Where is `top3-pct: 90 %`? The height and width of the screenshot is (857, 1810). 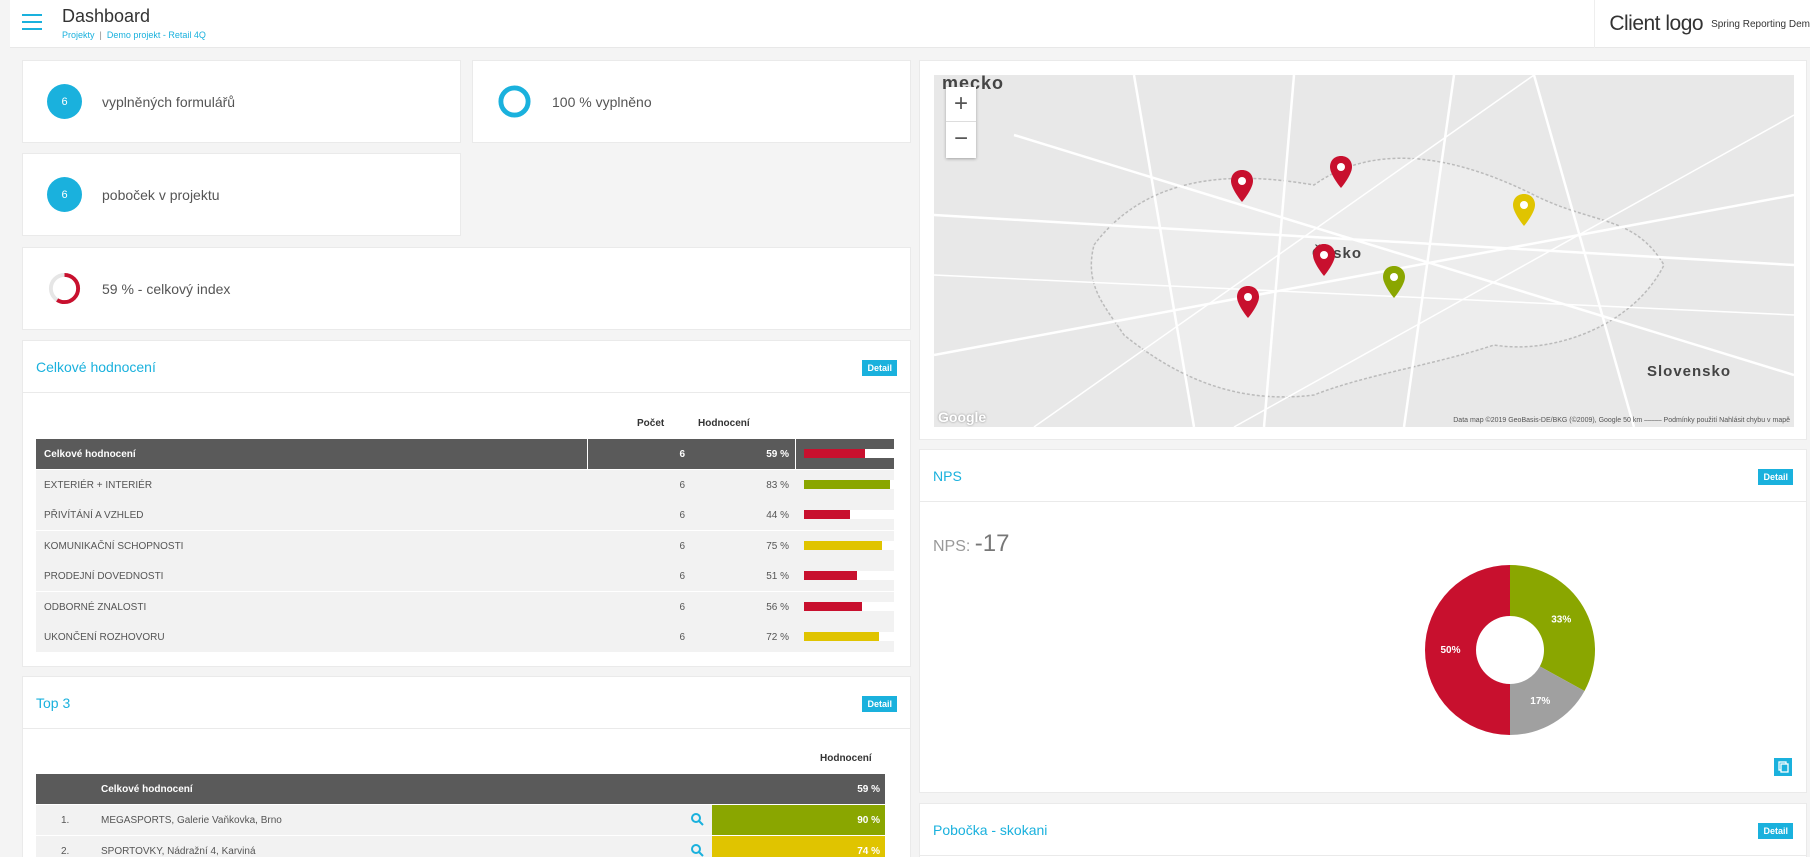 top3-pct: 90 % is located at coordinates (798, 820).